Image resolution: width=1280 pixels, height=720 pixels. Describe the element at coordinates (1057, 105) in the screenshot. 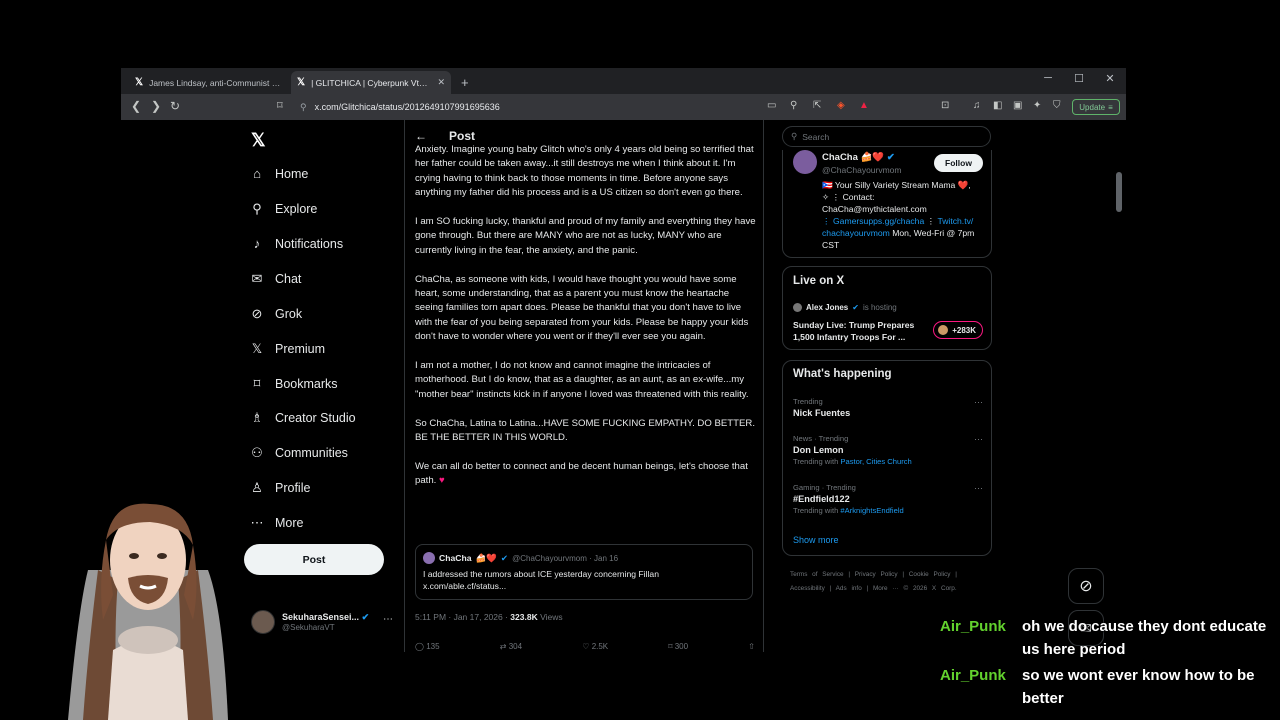

I see `vpn-icon: ⛉` at that location.